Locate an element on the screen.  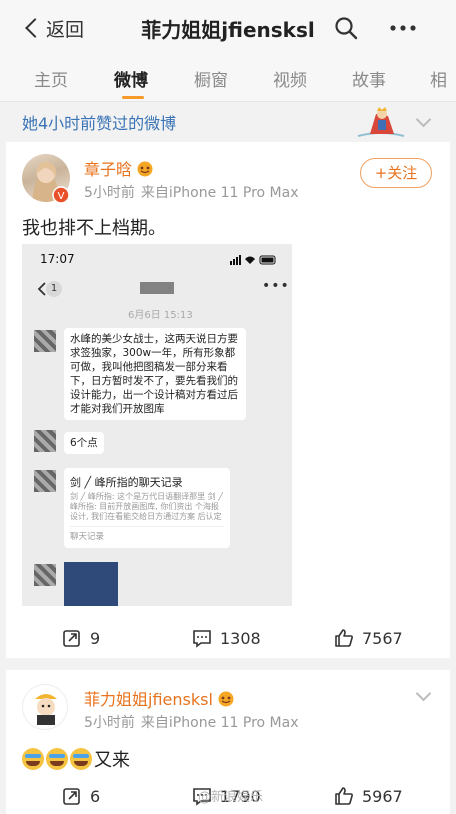
back-label: 返回 is located at coordinates (65, 29).